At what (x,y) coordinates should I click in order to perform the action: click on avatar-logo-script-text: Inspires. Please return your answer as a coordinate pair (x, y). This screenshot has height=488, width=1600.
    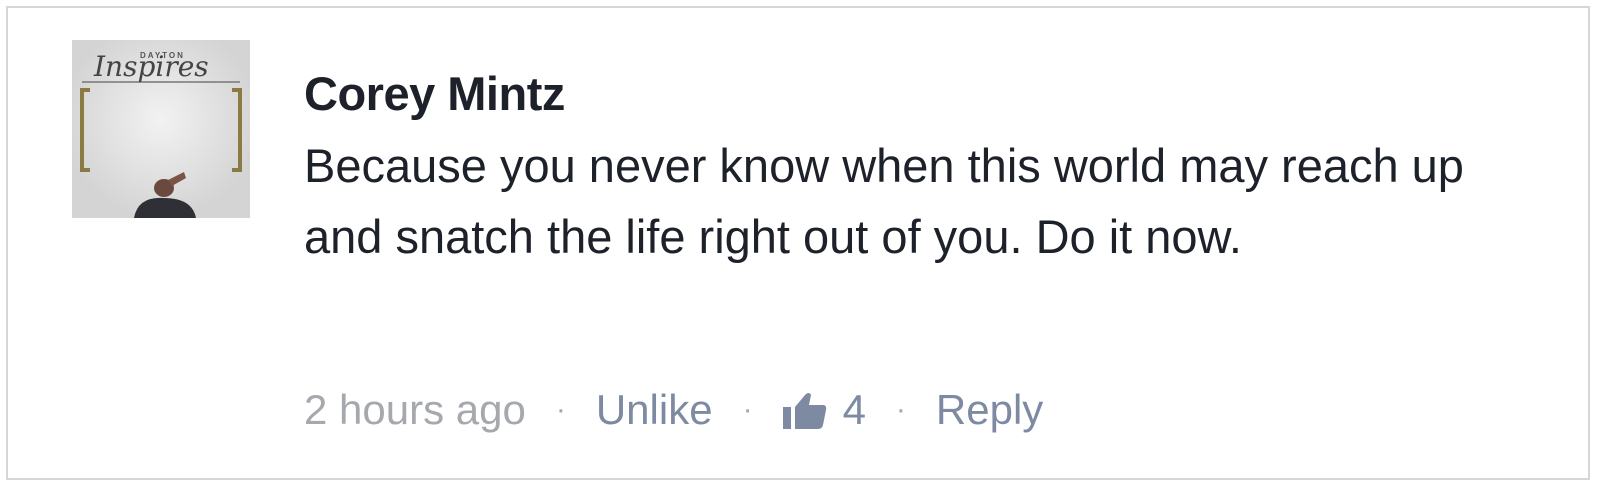
    Looking at the image, I should click on (151, 66).